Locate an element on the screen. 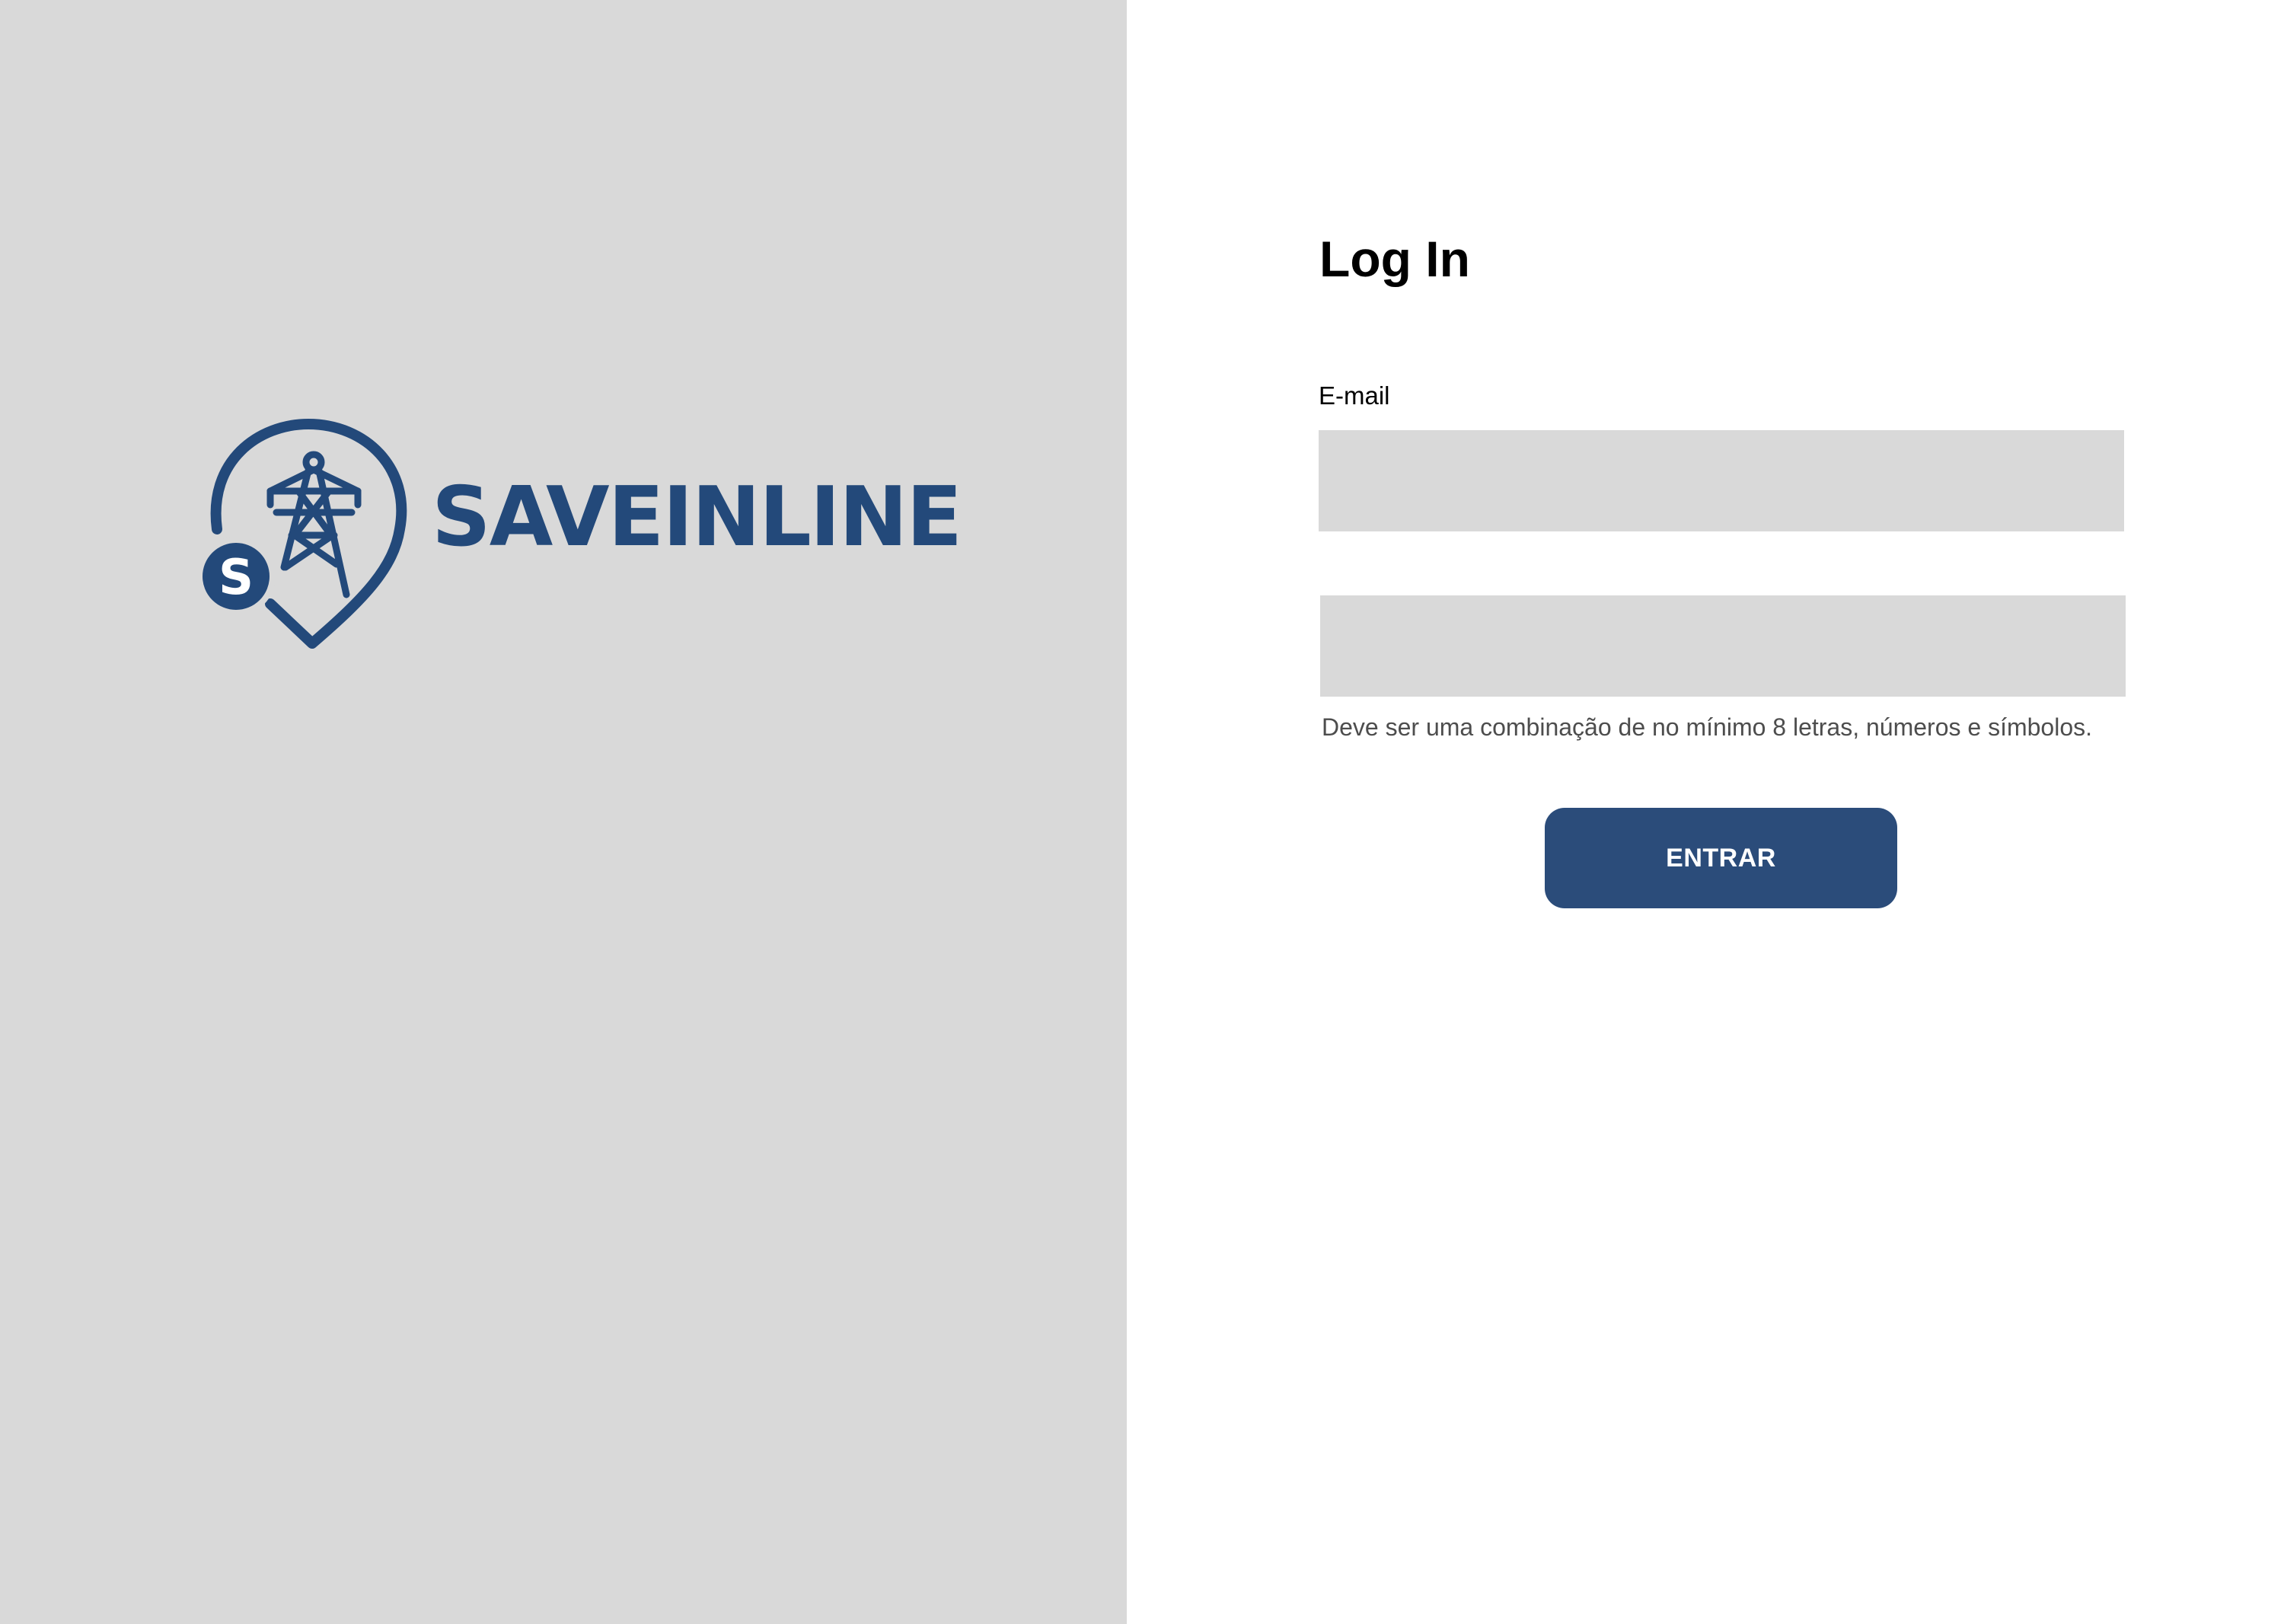 Image resolution: width=2284 pixels, height=1624 pixels. email-label: E-mail is located at coordinates (1354, 395).